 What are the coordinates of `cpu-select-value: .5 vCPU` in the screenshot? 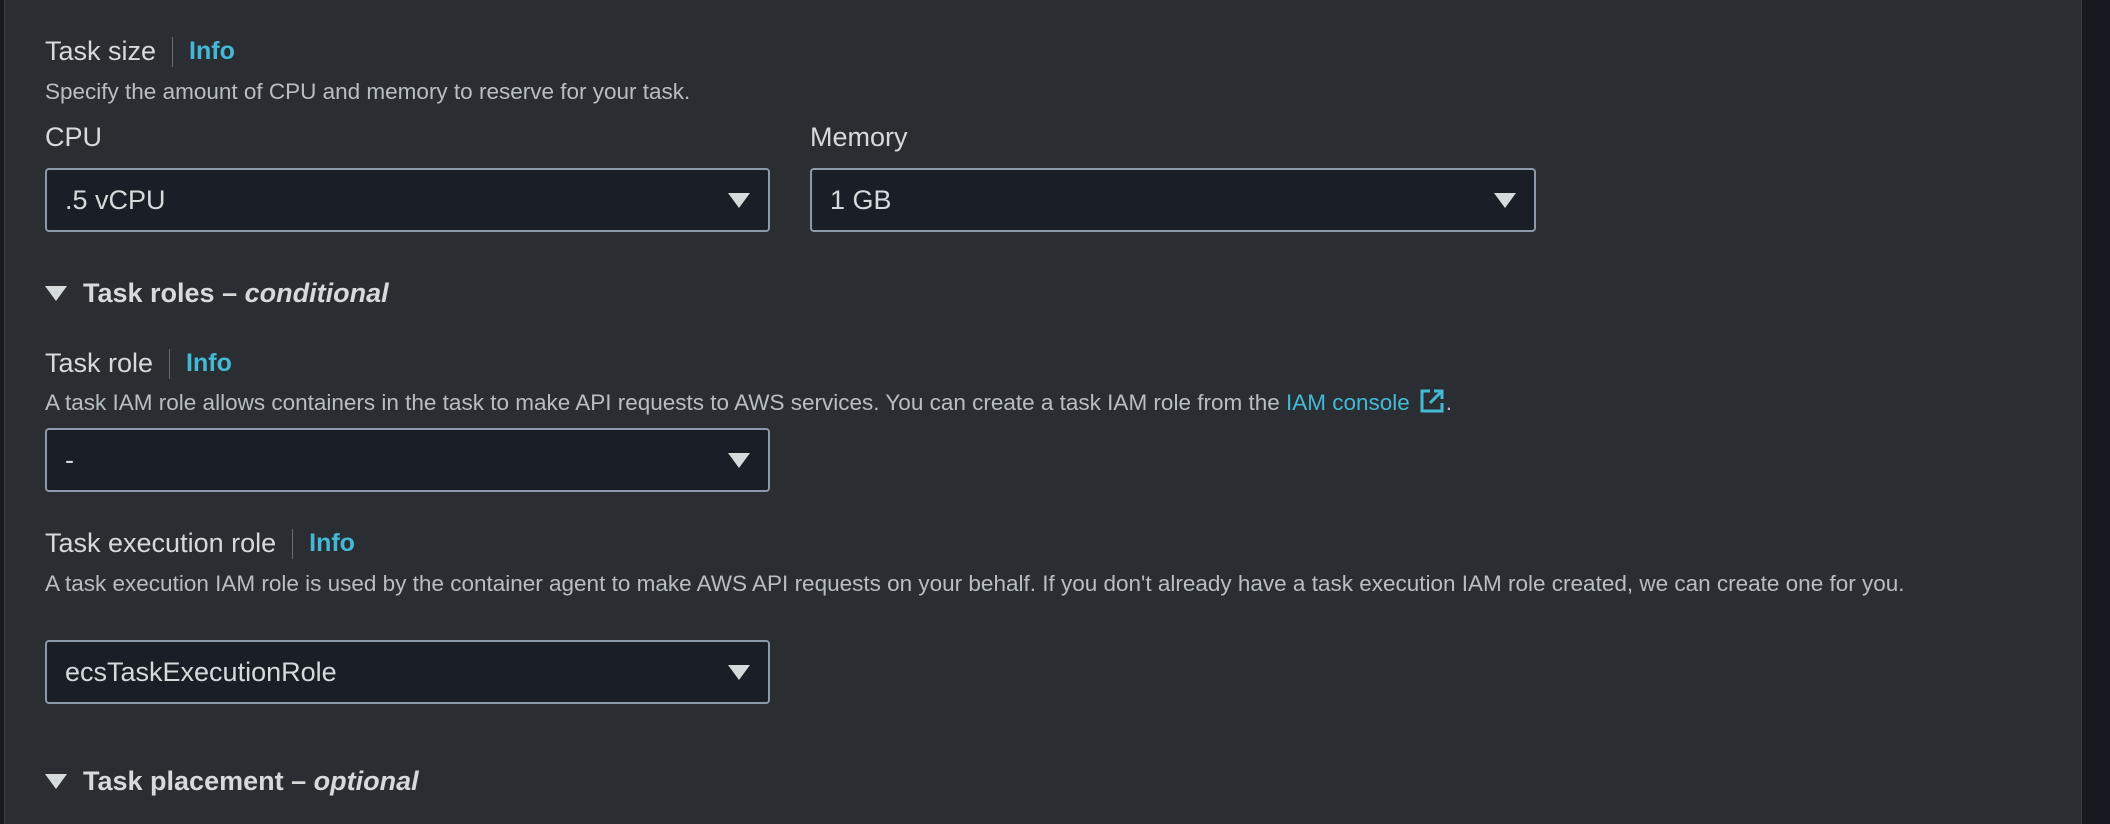 It's located at (115, 199).